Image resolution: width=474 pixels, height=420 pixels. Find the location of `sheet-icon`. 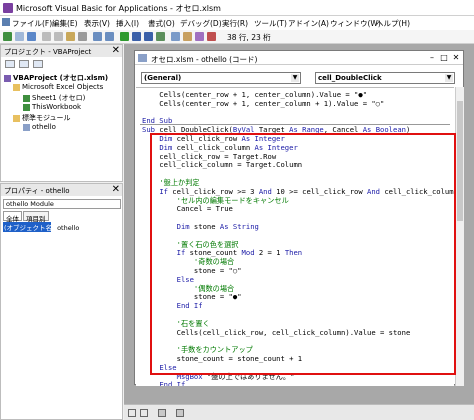

sheet-icon is located at coordinates (26, 98).